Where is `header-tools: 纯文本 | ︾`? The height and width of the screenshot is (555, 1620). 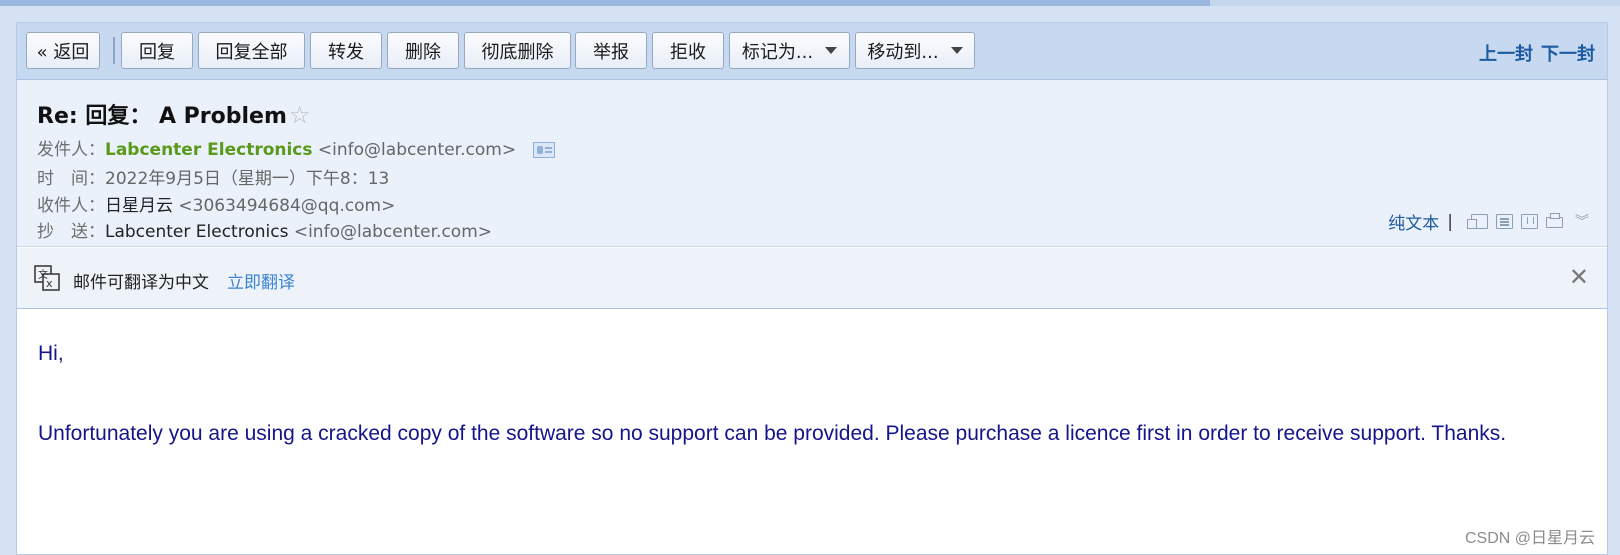
header-tools: 纯文本 | ︾ is located at coordinates (1488, 222).